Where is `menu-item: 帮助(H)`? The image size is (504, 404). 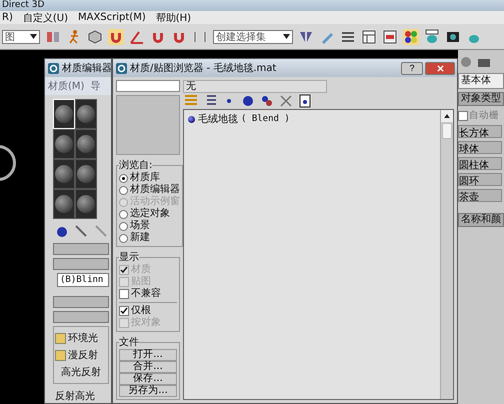 menu-item: 帮助(H) is located at coordinates (174, 17).